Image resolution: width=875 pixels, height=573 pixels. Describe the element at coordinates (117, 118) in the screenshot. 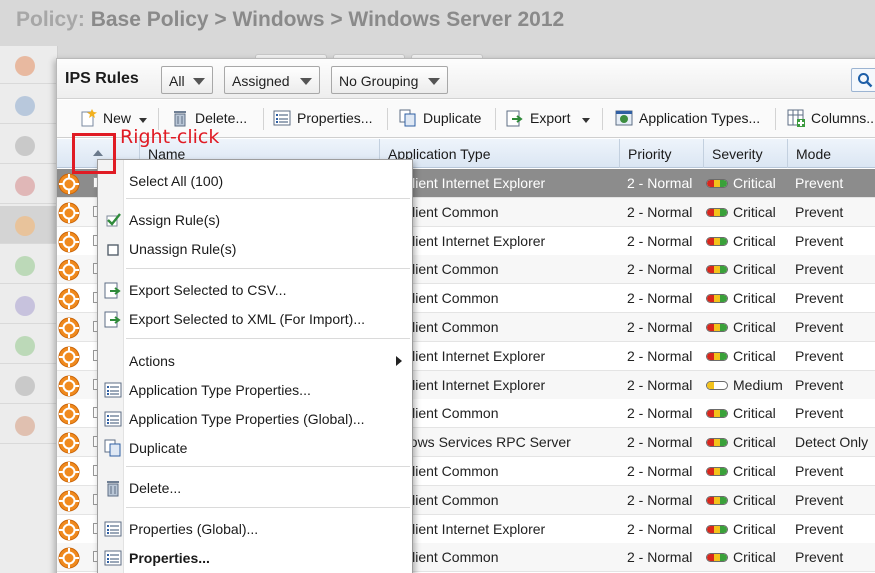

I see `new-button-label: New` at that location.